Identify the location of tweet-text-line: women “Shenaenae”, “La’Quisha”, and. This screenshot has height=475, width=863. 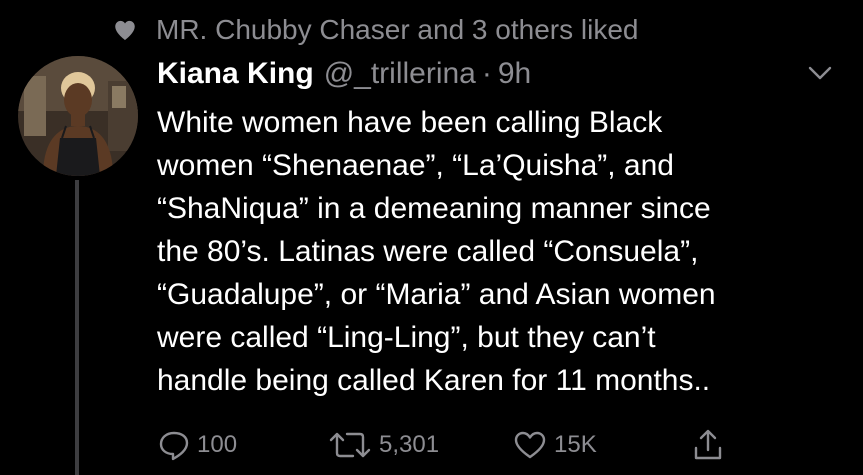
(415, 165).